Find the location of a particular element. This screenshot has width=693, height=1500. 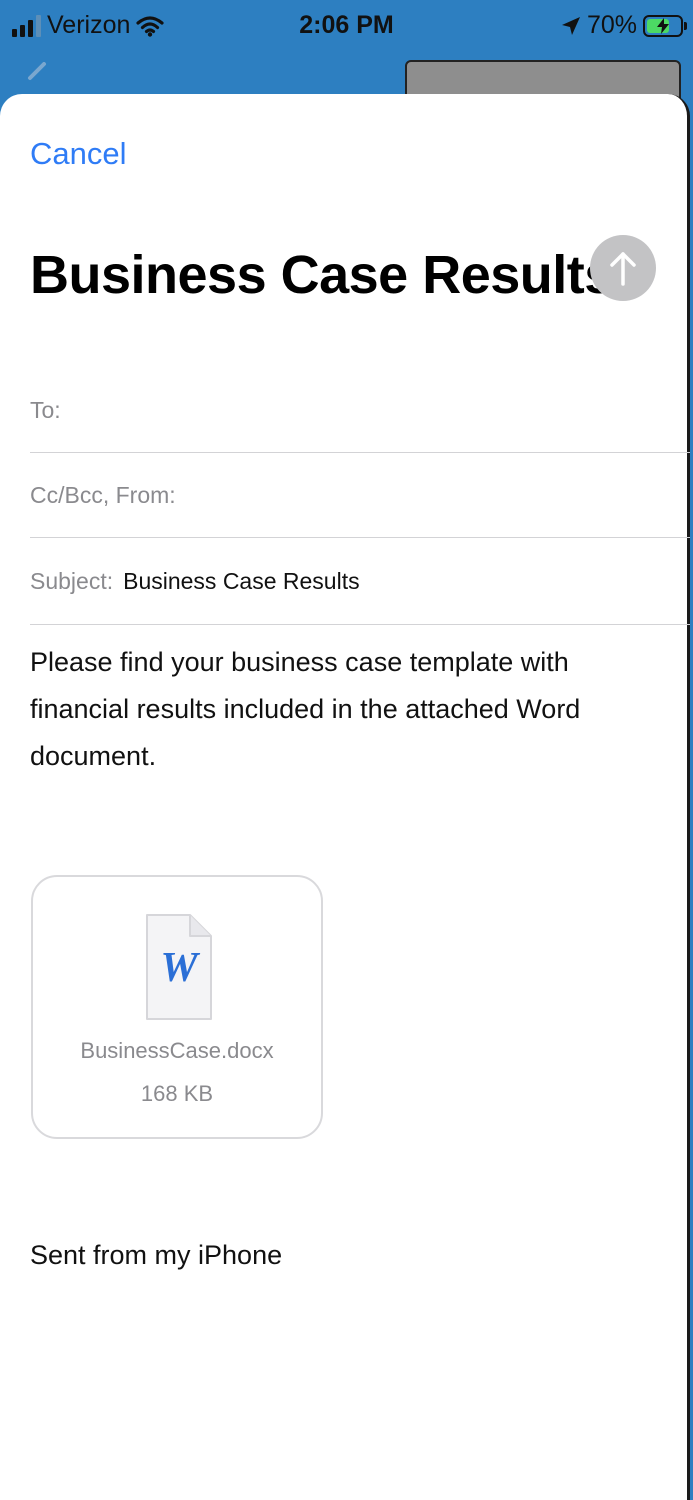

word-glyph: W is located at coordinates (179, 968).